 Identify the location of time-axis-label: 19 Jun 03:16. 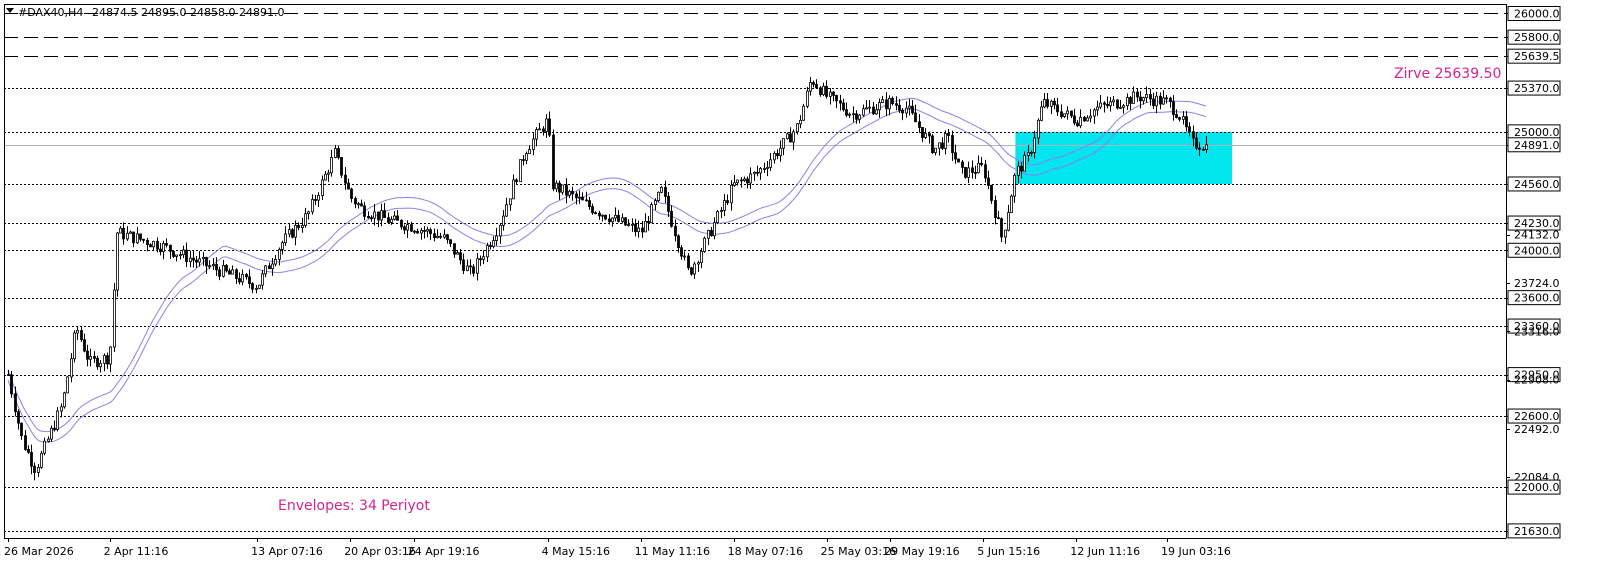
(1196, 551).